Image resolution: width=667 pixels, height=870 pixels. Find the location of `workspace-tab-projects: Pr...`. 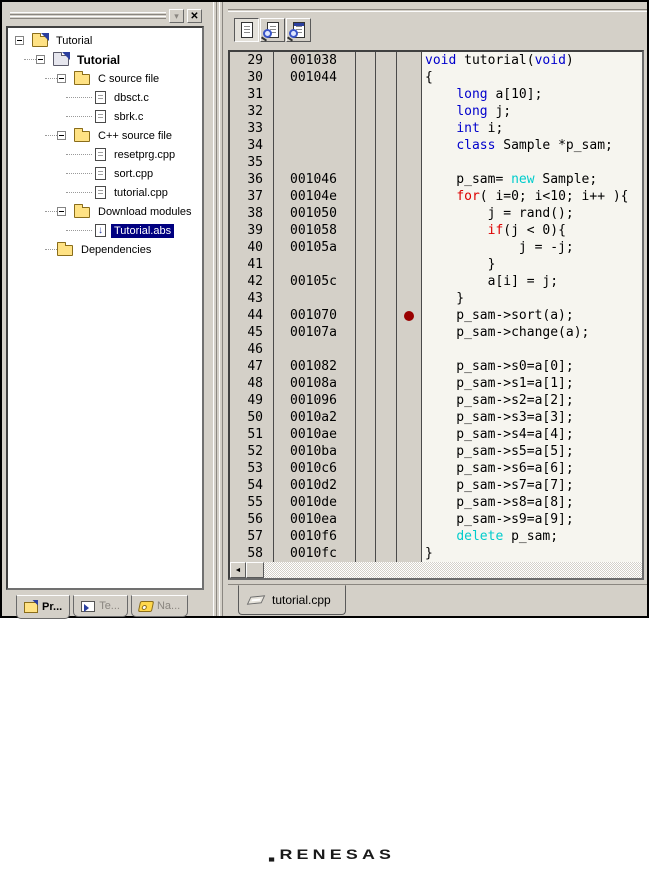

workspace-tab-projects: Pr... is located at coordinates (43, 607).